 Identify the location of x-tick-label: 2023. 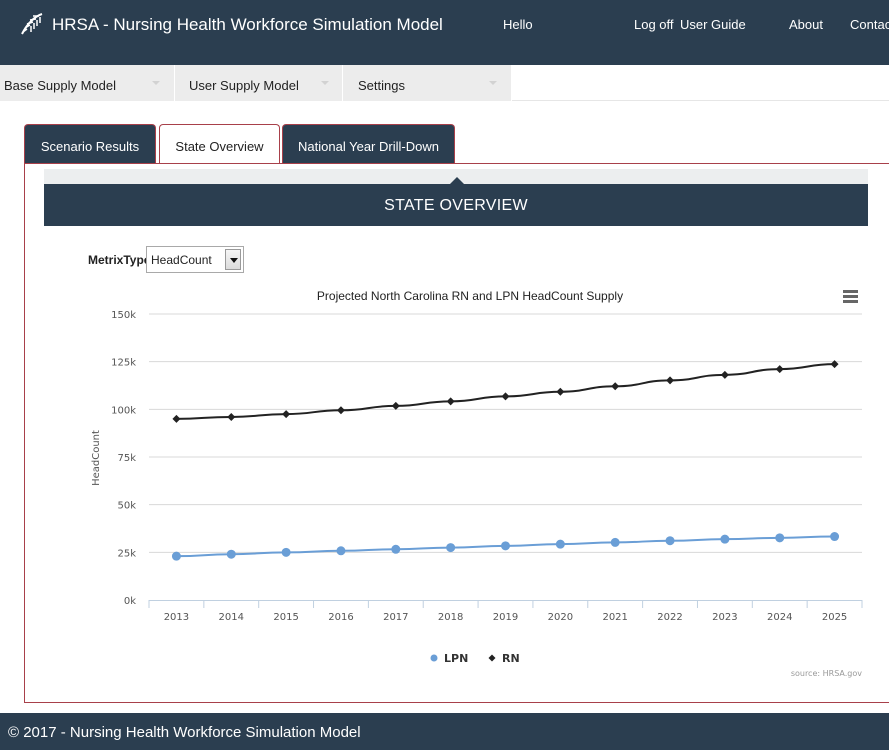
(724, 617).